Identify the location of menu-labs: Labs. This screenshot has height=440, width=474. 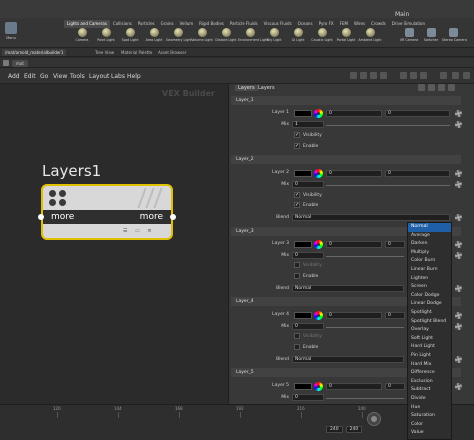
(118, 76).